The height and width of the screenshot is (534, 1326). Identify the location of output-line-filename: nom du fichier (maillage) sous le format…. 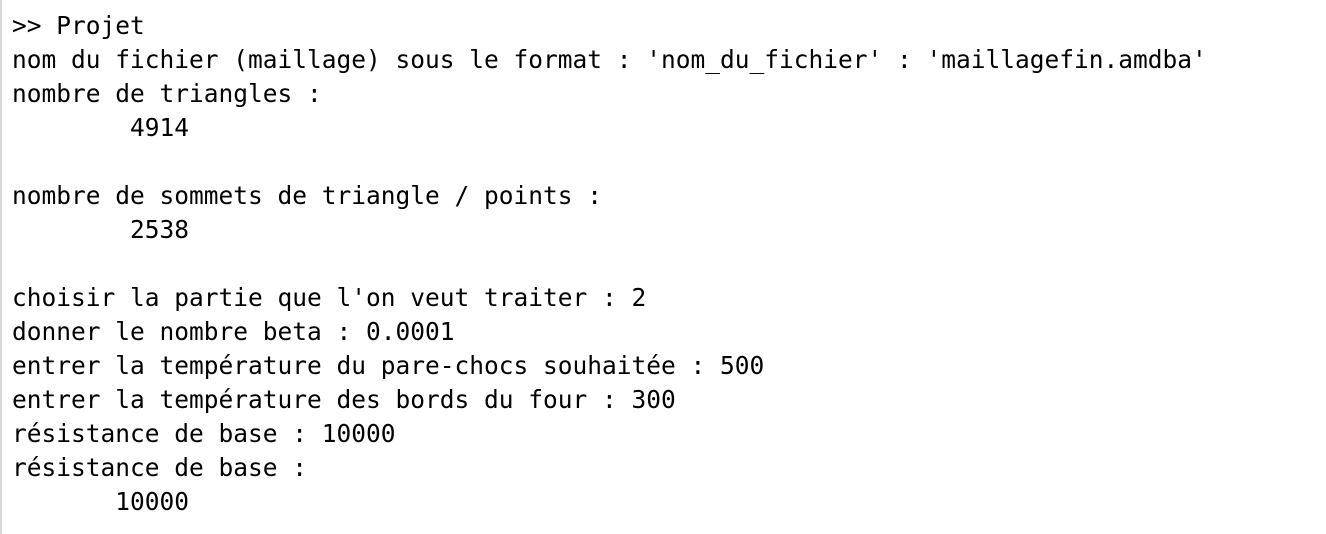
(609, 59).